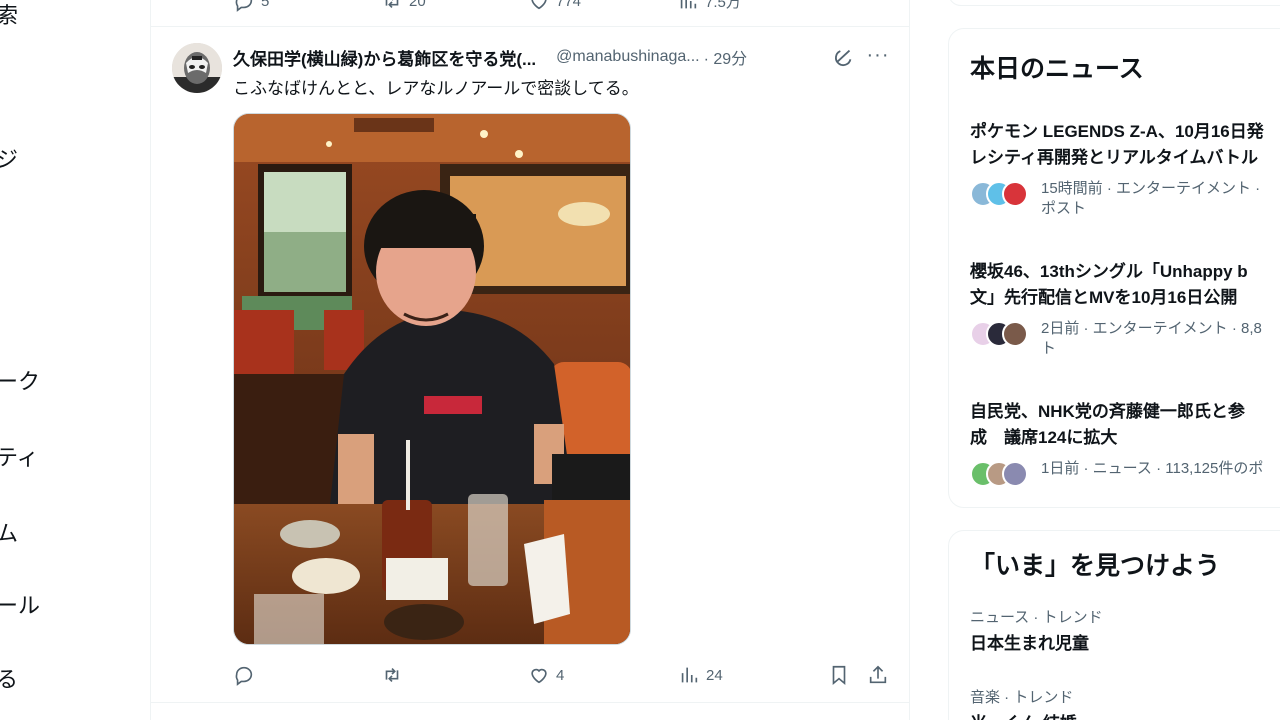 The image size is (1280, 720). Describe the element at coordinates (726, 57) in the screenshot. I see `tweet-time: · 29分` at that location.